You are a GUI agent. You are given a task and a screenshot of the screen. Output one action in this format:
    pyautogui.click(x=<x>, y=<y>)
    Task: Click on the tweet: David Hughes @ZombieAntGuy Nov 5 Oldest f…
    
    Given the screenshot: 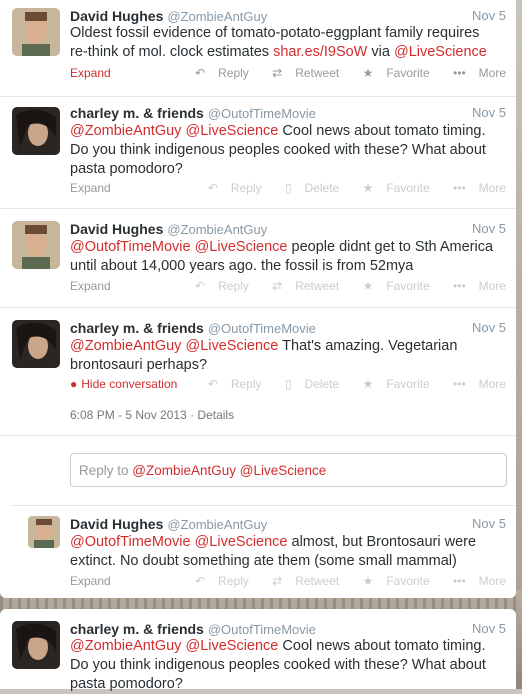 What is the action you would take?
    pyautogui.click(x=258, y=48)
    